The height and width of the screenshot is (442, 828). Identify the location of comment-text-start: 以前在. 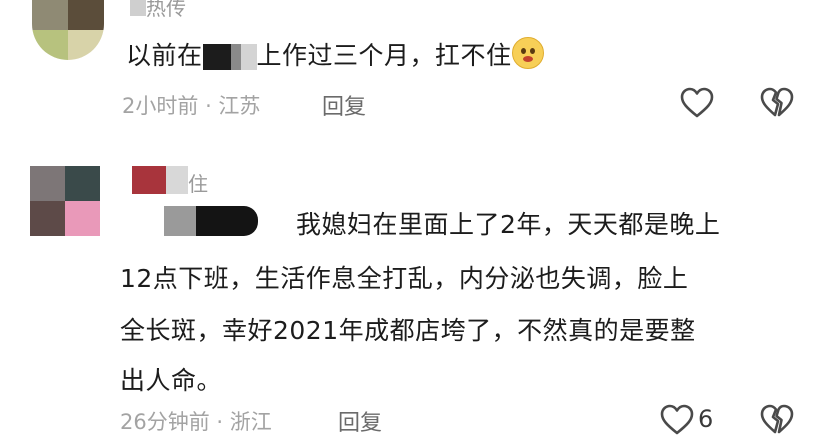
(164, 55).